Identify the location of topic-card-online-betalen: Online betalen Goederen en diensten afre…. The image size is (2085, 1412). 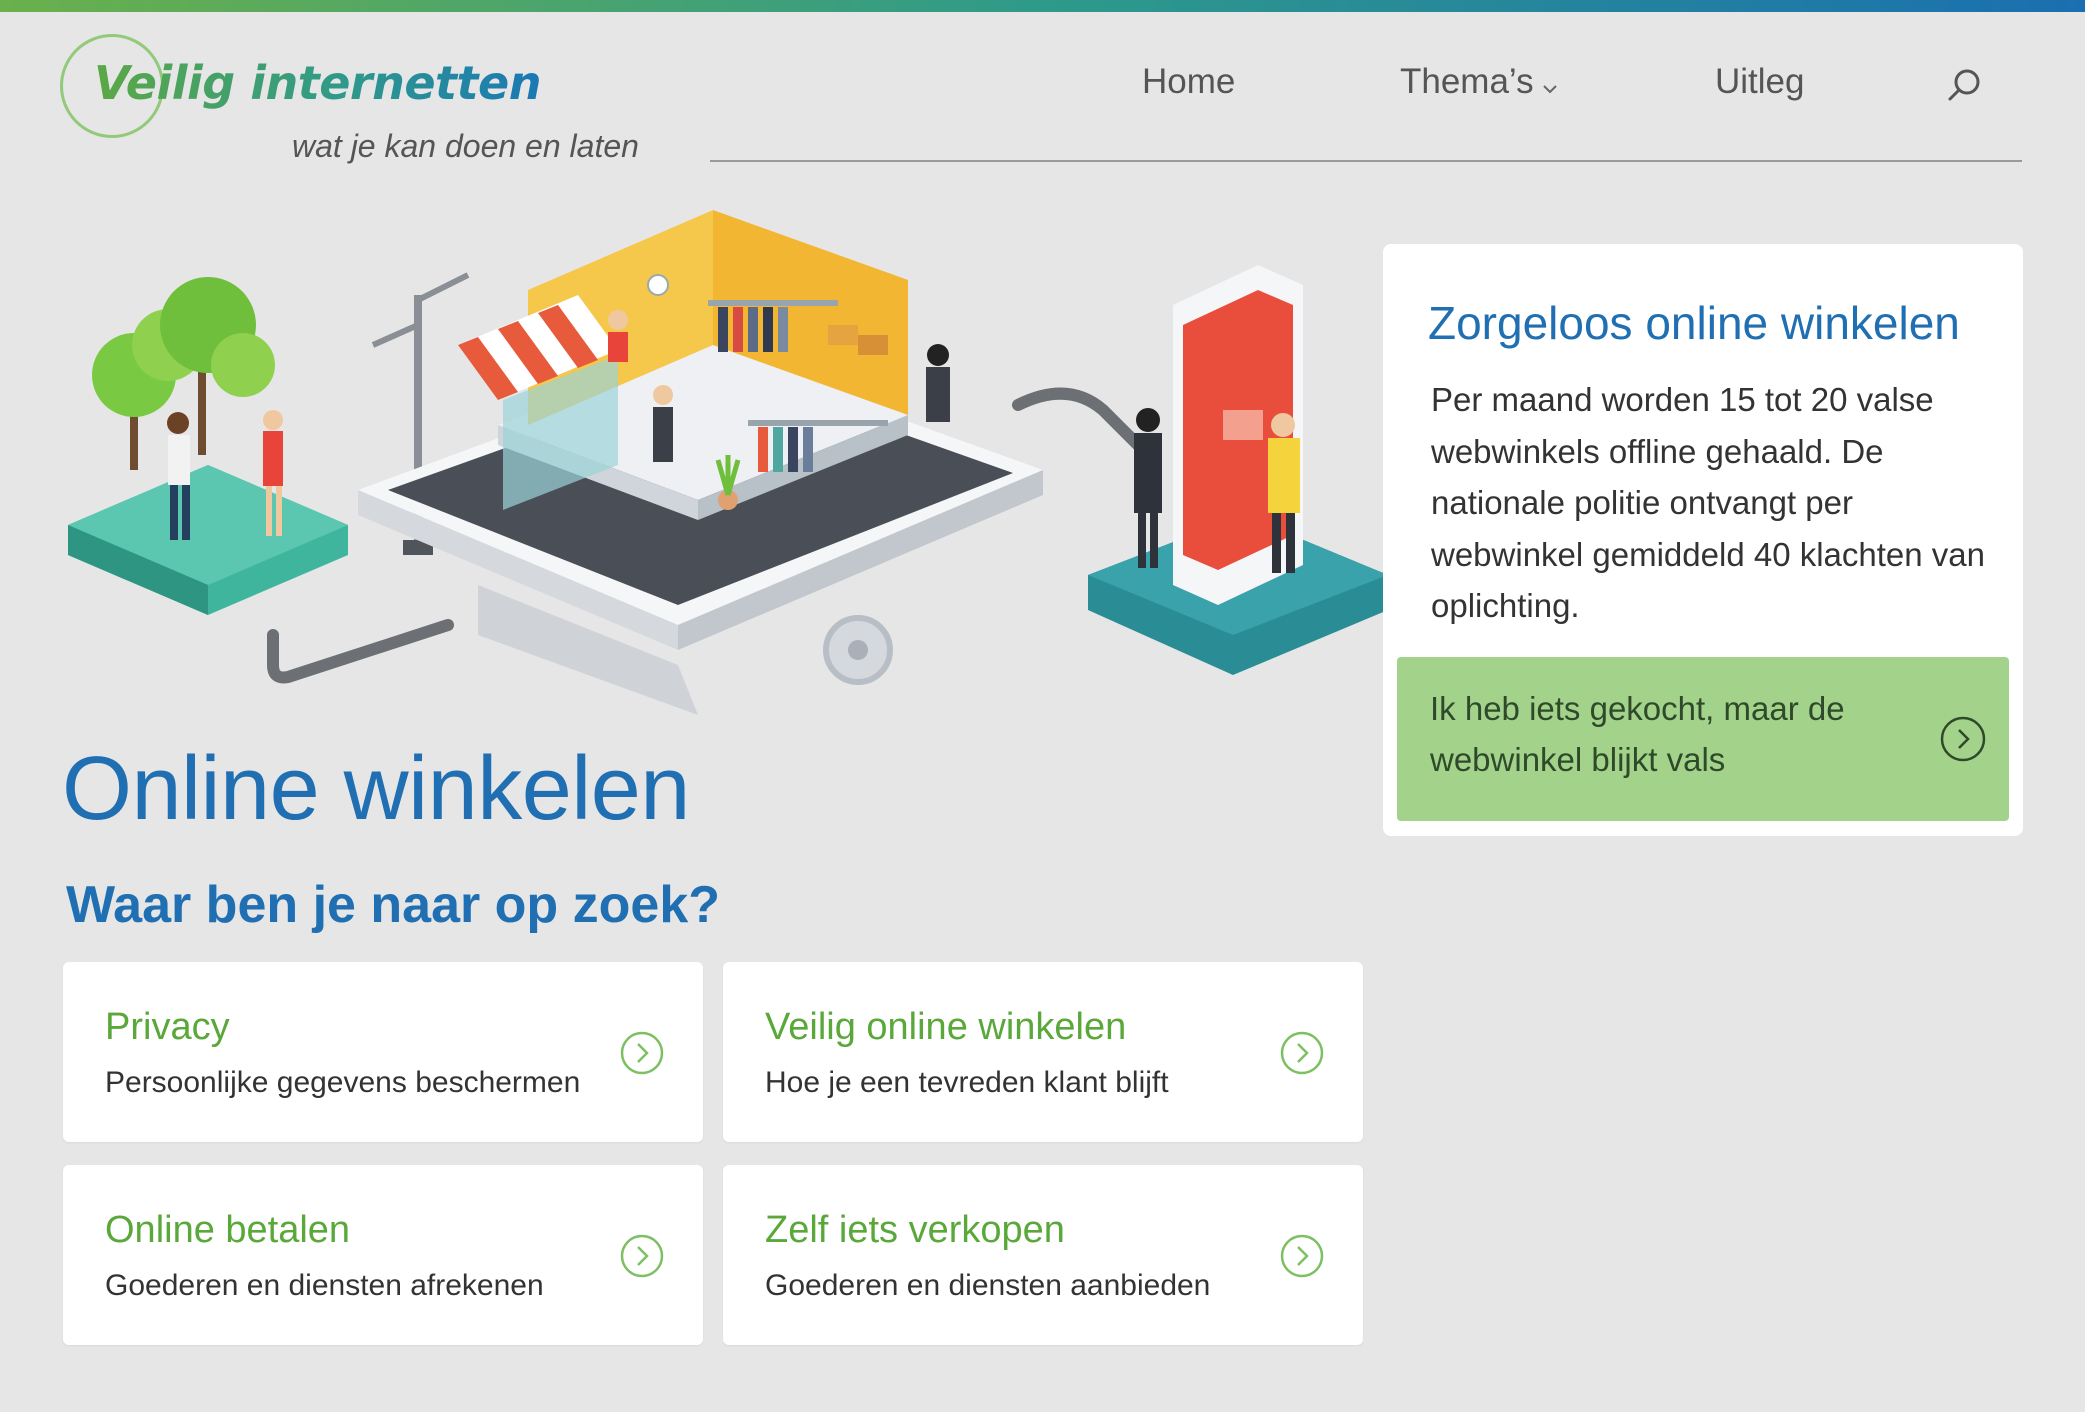
(383, 1255).